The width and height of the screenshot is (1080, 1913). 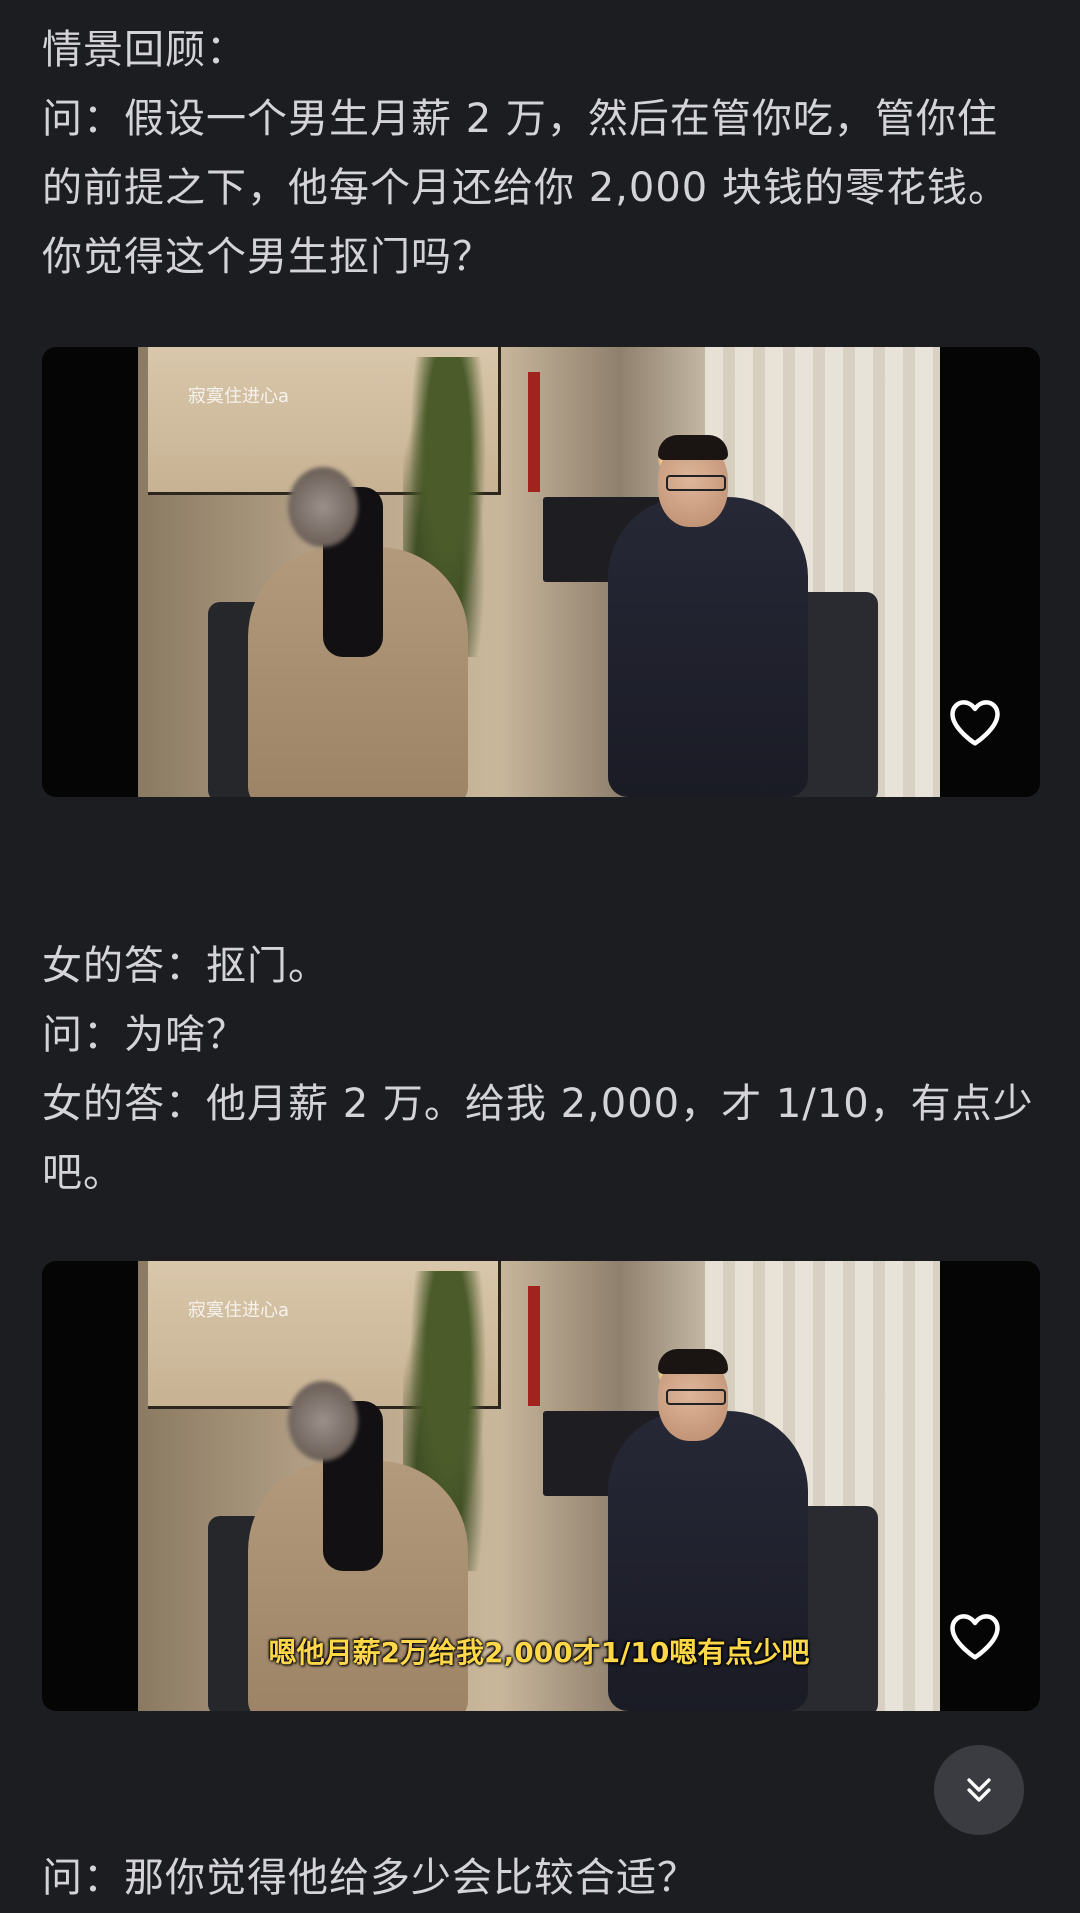 What do you see at coordinates (185, 966) in the screenshot?
I see `paragraph-line: 女的答：抠门。` at bounding box center [185, 966].